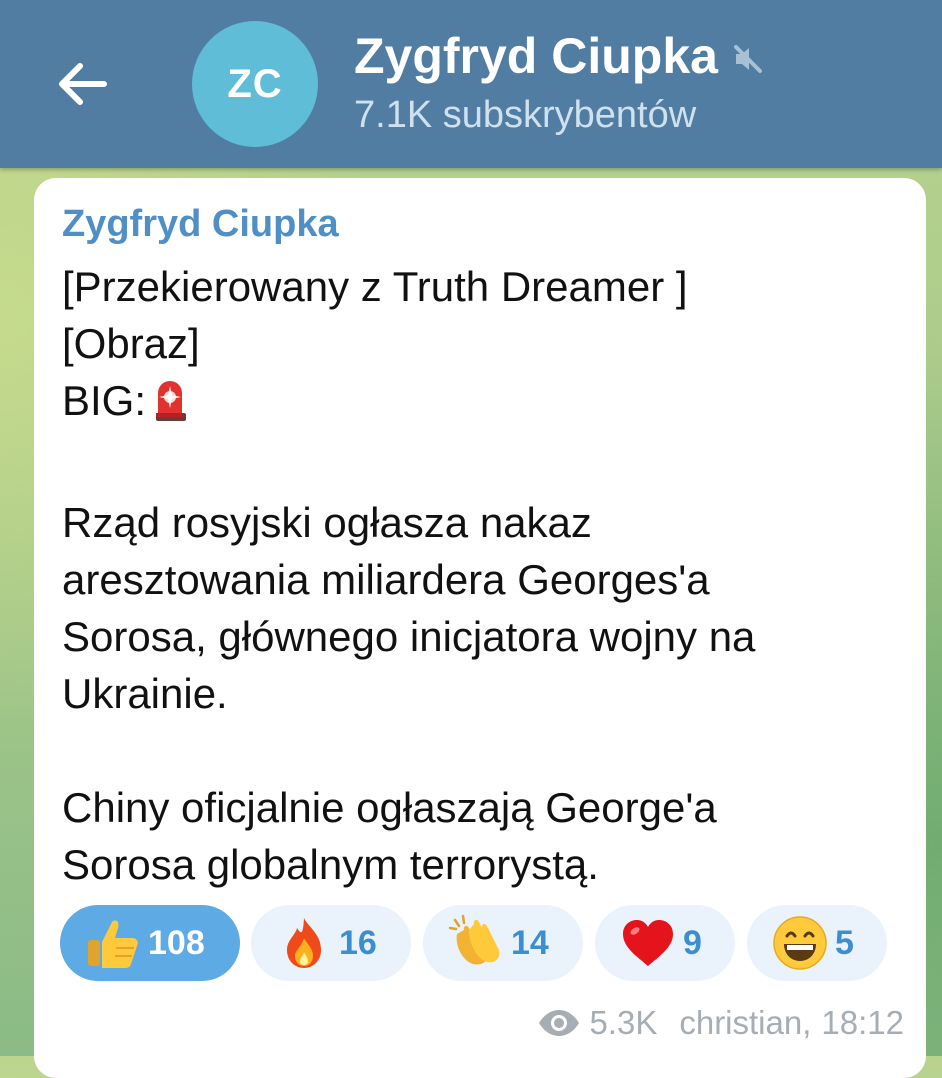 This screenshot has height=1078, width=942. I want to click on reaction-count: 9, so click(692, 942).